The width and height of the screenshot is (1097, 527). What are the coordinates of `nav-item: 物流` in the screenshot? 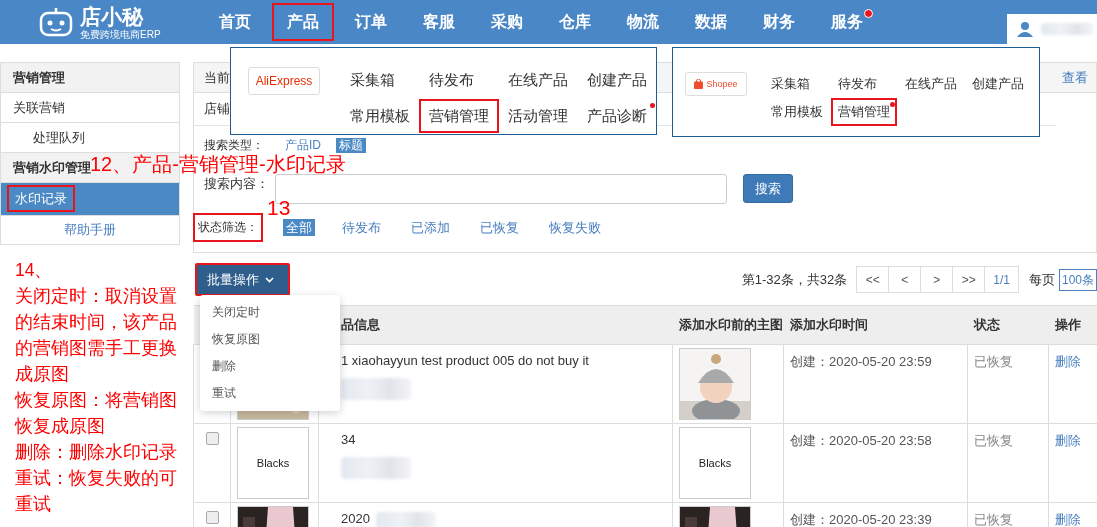 It's located at (643, 22).